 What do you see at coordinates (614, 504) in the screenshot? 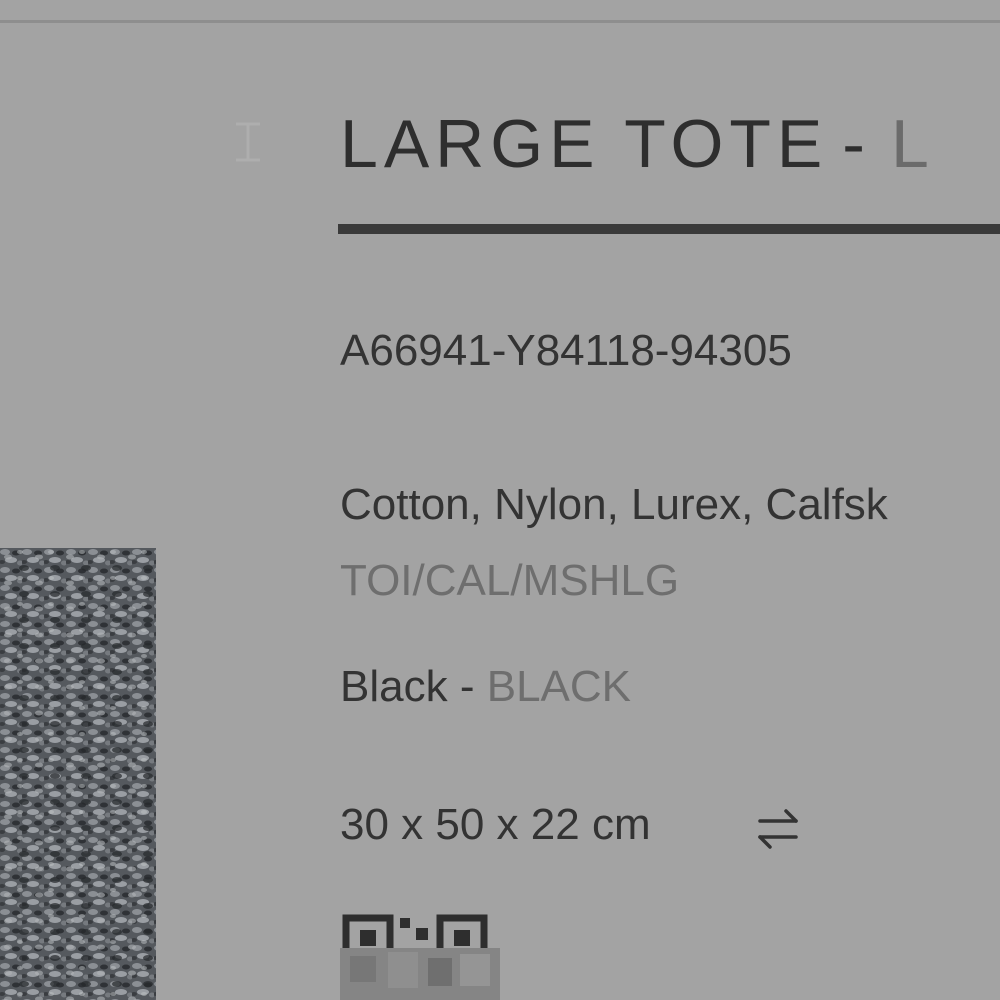
I see `product-materials: Cotton, Nylon, Lurex, Calfsk` at bounding box center [614, 504].